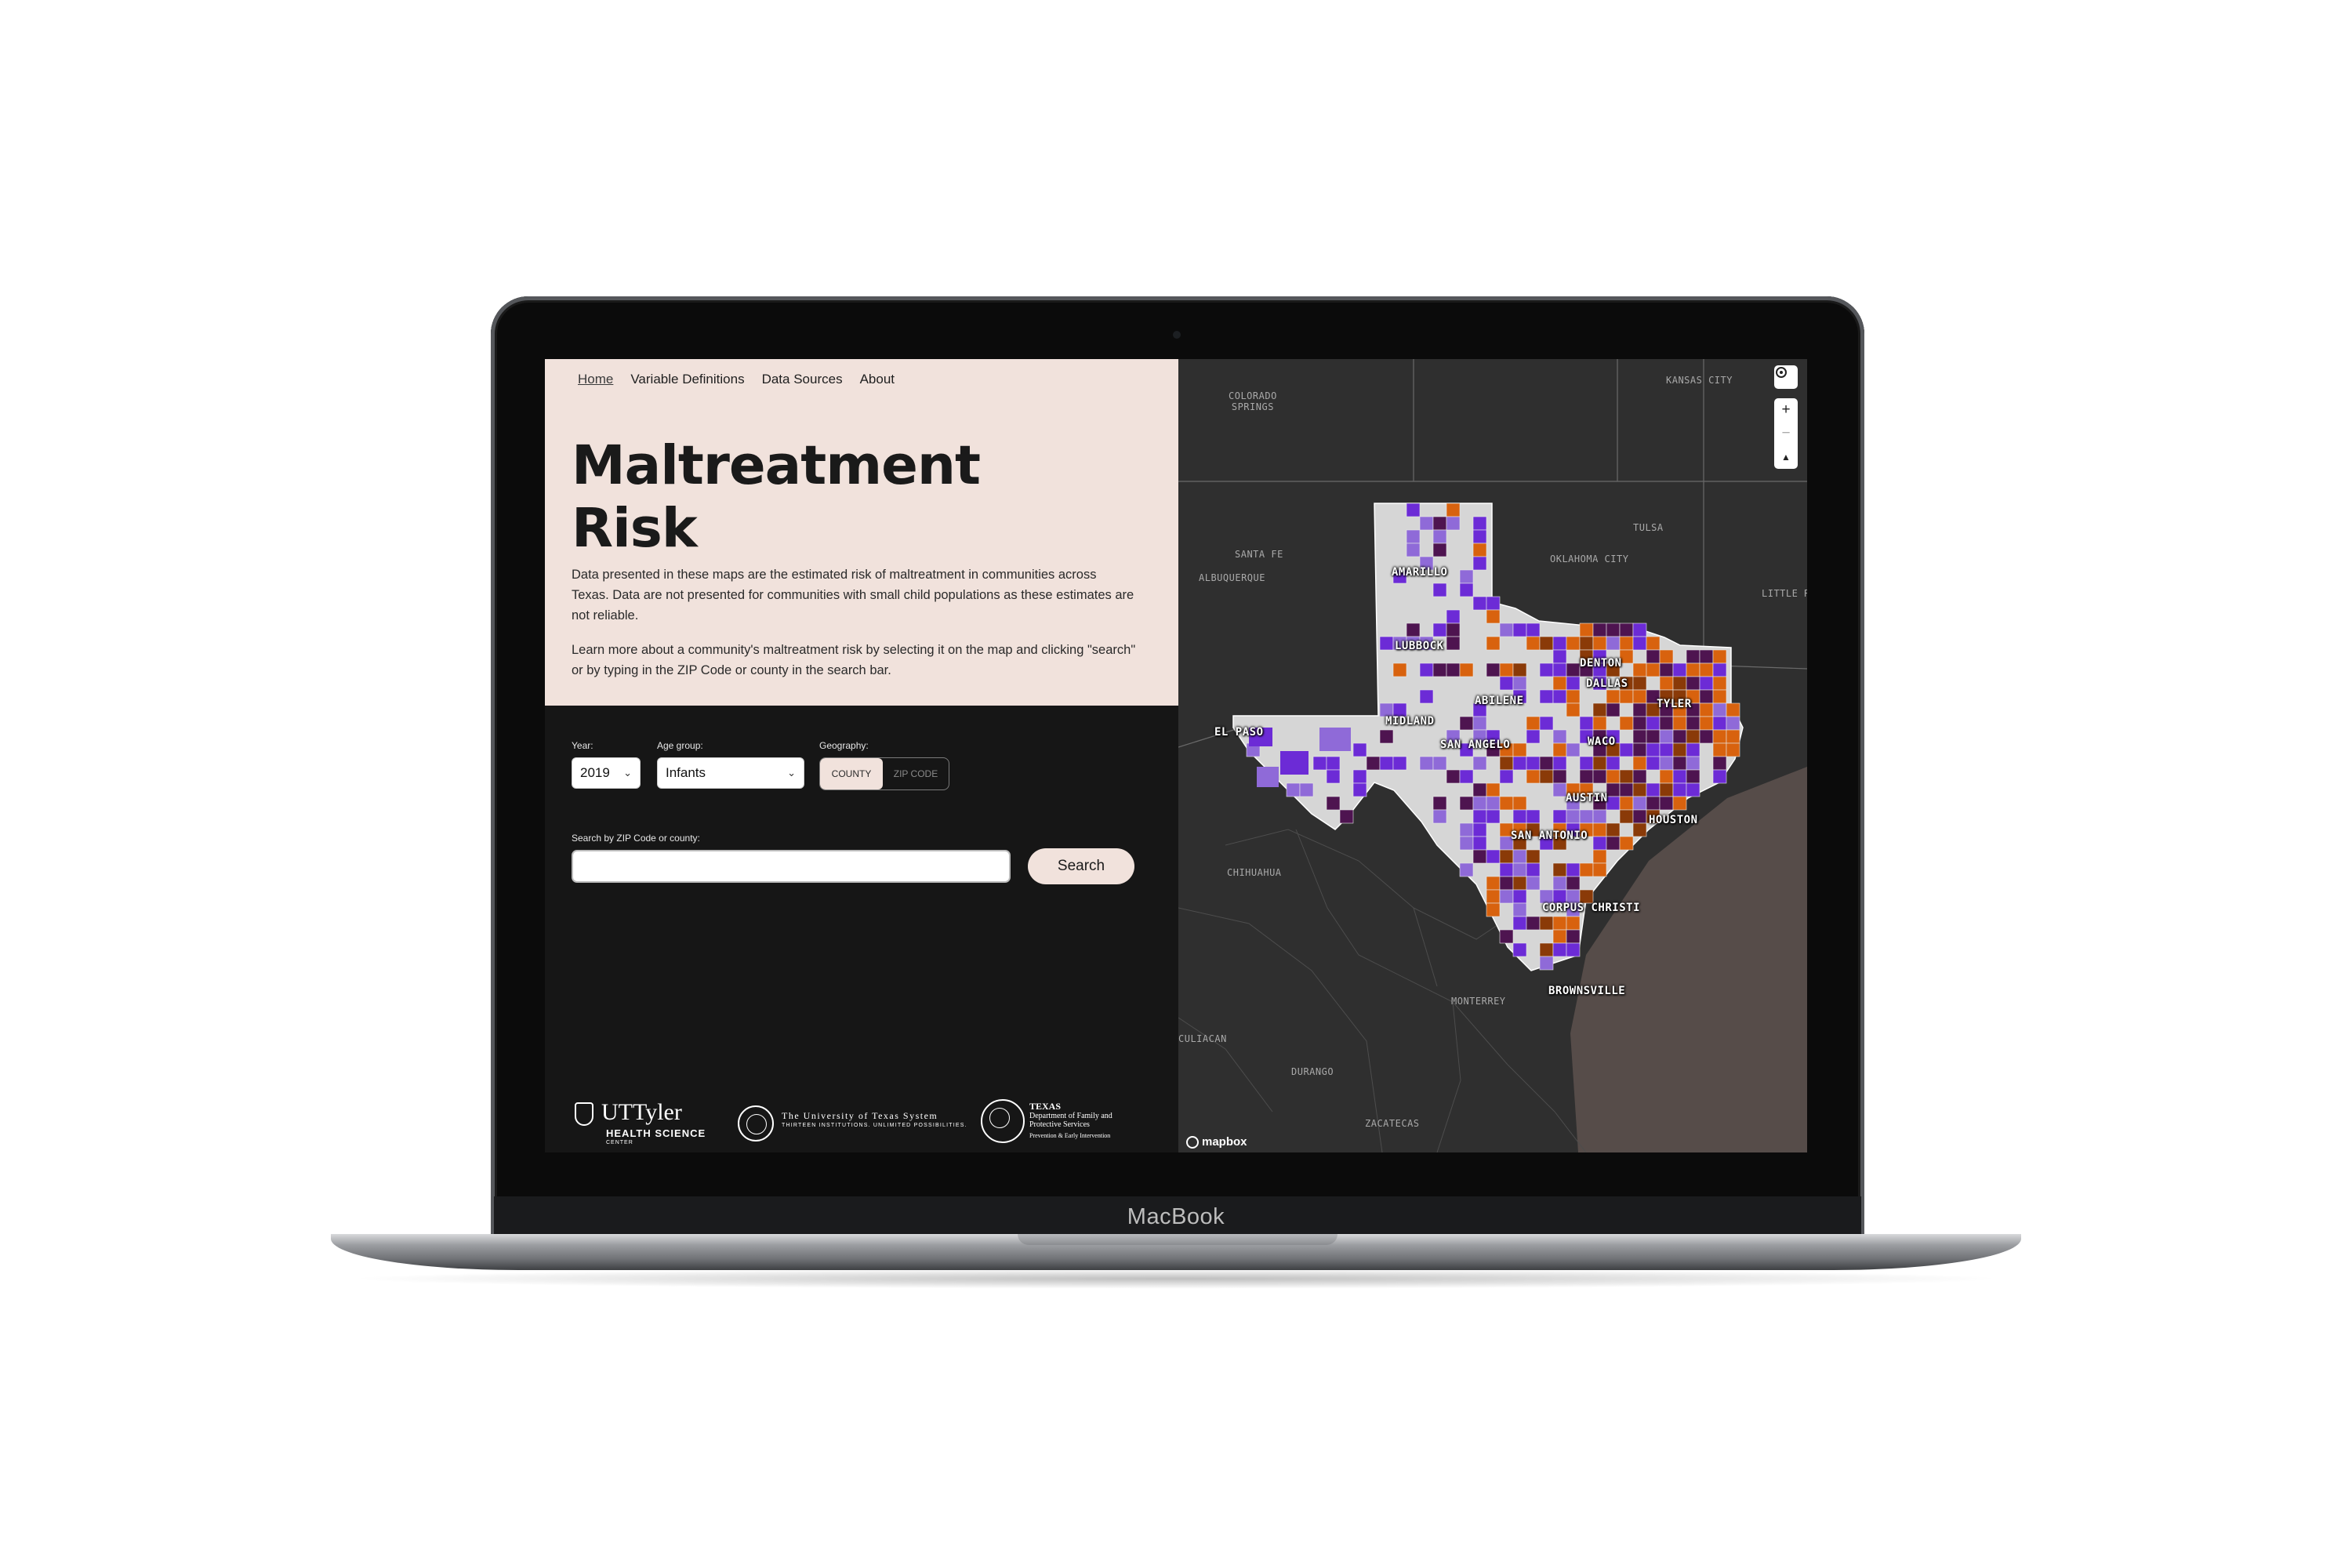 The height and width of the screenshot is (1568, 2352). What do you see at coordinates (791, 866) in the screenshot?
I see `search-input` at bounding box center [791, 866].